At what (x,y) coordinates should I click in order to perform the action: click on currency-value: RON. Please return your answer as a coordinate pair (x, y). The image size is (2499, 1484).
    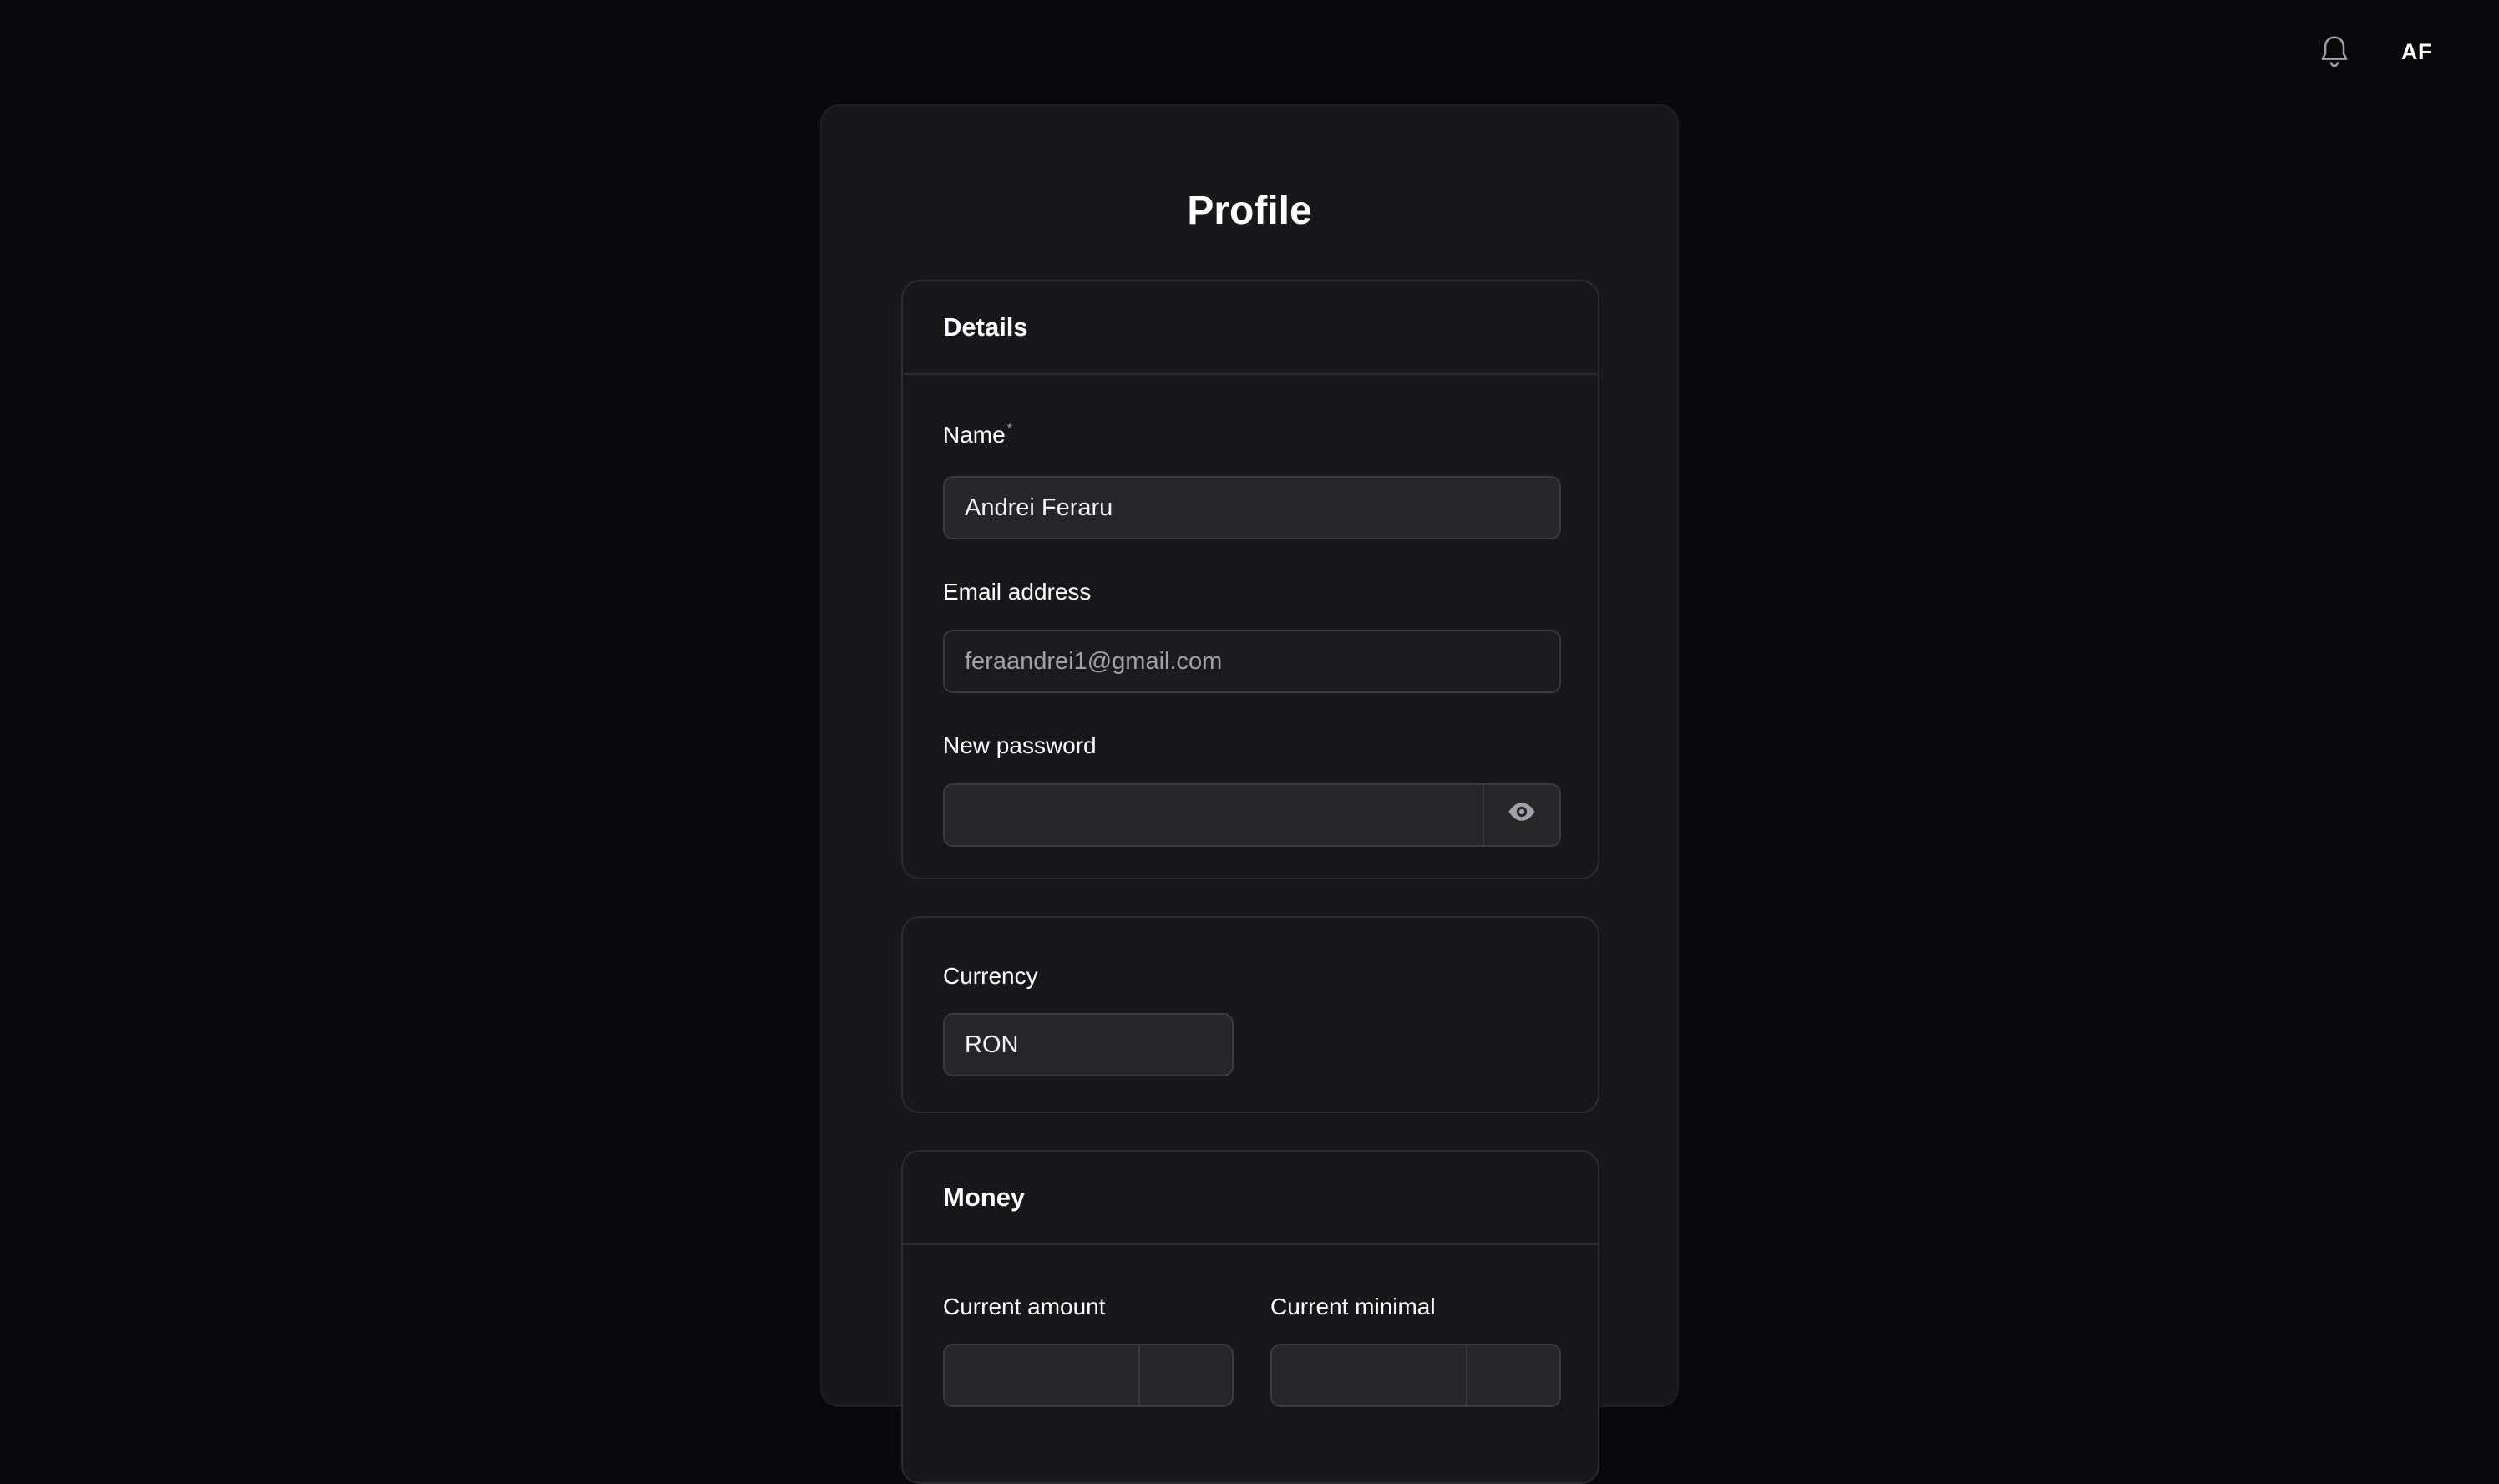
    Looking at the image, I should click on (992, 1044).